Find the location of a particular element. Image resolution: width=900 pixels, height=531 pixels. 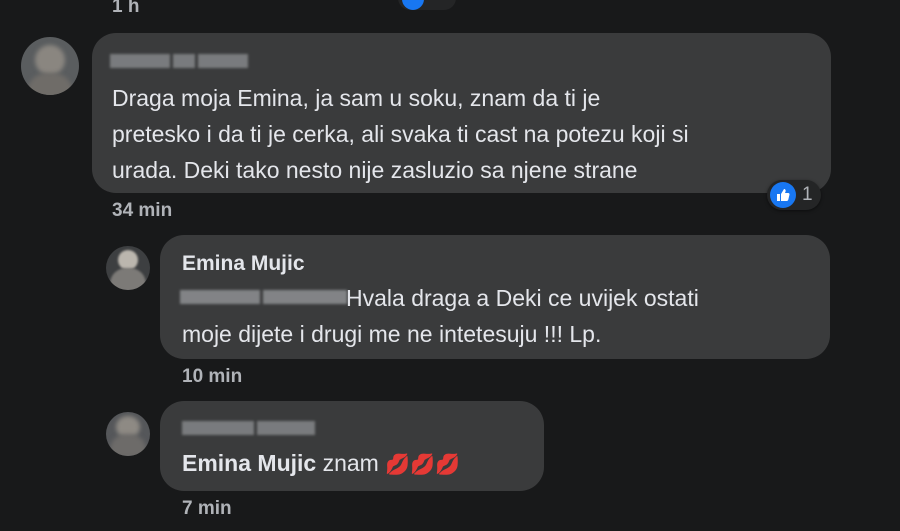

reply-author-name: Emina Mujic is located at coordinates (243, 264).